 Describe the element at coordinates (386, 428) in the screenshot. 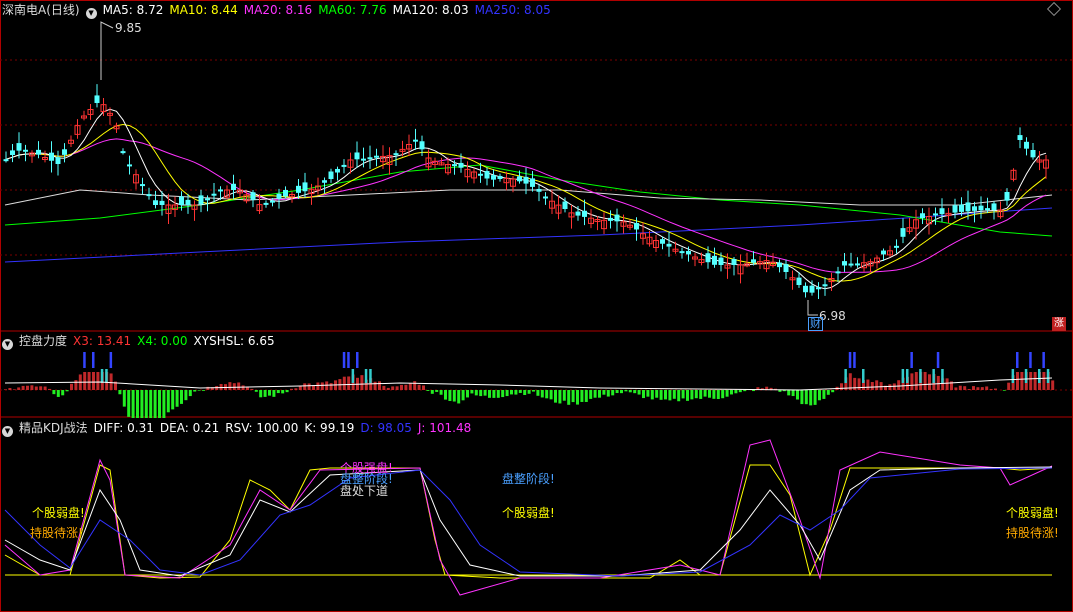

I see `d-value: D: 98.05` at that location.